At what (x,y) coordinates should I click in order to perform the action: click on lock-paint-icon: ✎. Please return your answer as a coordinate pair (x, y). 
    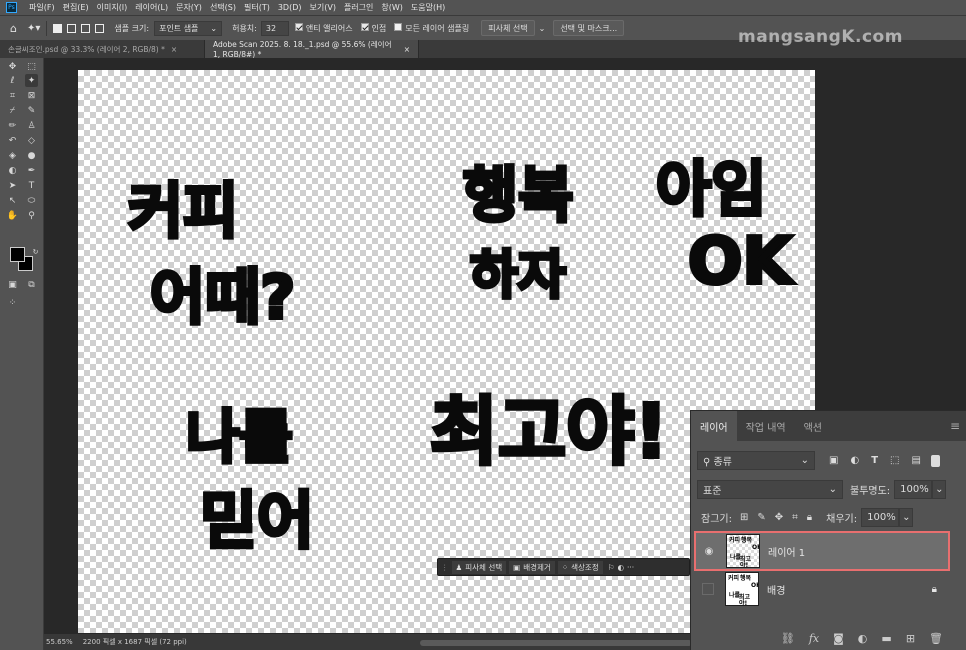
    Looking at the image, I should click on (761, 517).